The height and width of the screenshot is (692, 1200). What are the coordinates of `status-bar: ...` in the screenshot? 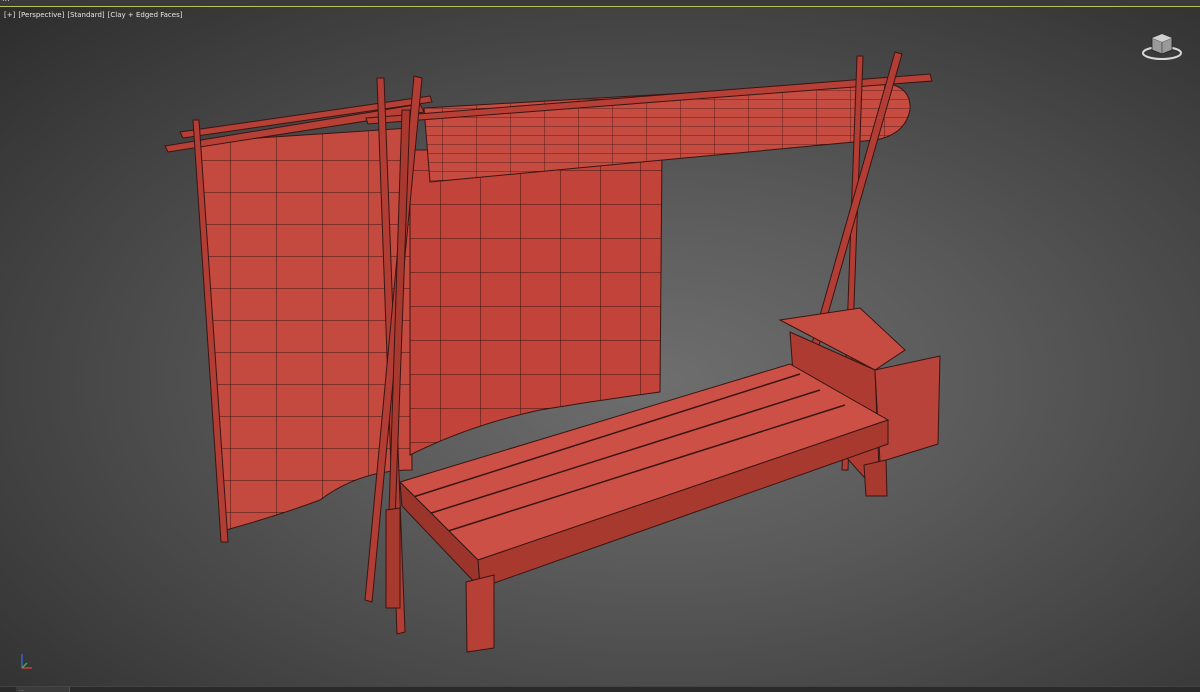 It's located at (600, 689).